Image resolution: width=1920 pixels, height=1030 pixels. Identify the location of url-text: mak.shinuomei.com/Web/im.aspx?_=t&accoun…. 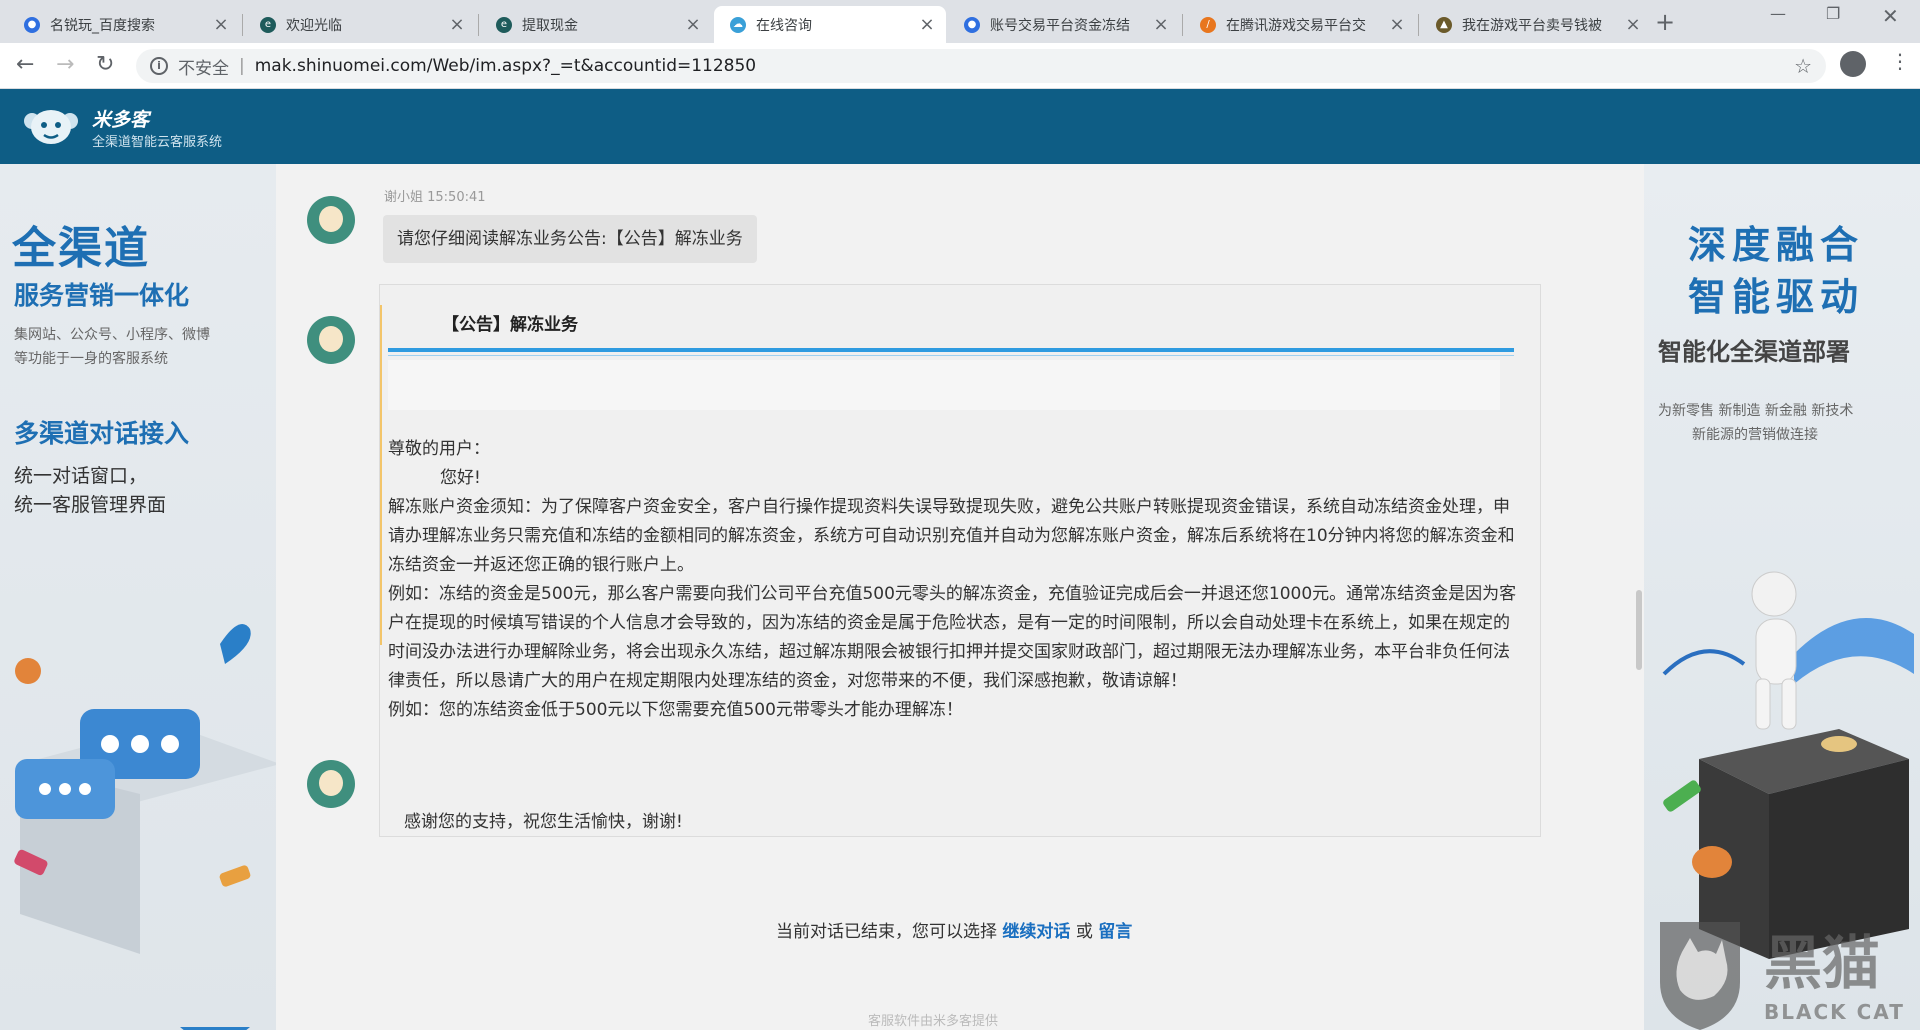
(505, 66).